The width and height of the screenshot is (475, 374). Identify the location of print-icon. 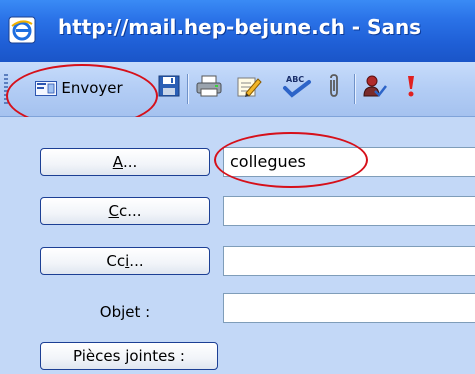
(209, 88).